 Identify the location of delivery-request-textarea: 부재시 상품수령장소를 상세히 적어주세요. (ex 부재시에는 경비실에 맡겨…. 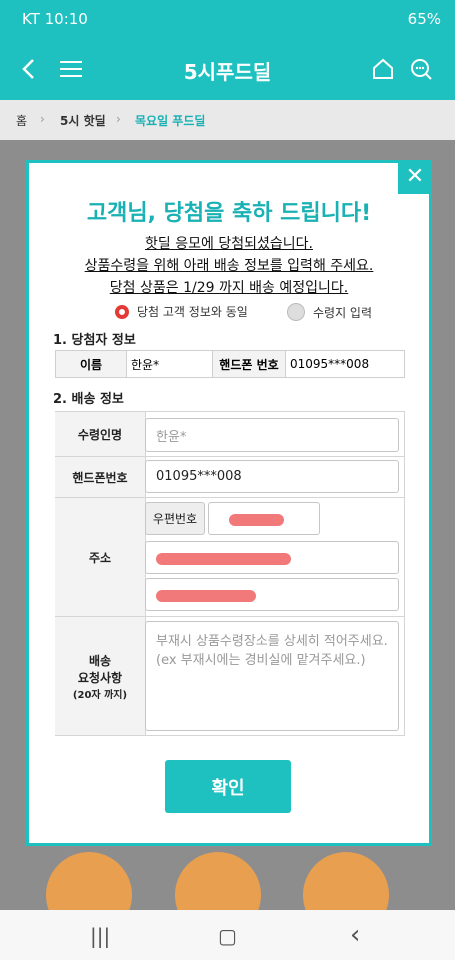
(272, 676).